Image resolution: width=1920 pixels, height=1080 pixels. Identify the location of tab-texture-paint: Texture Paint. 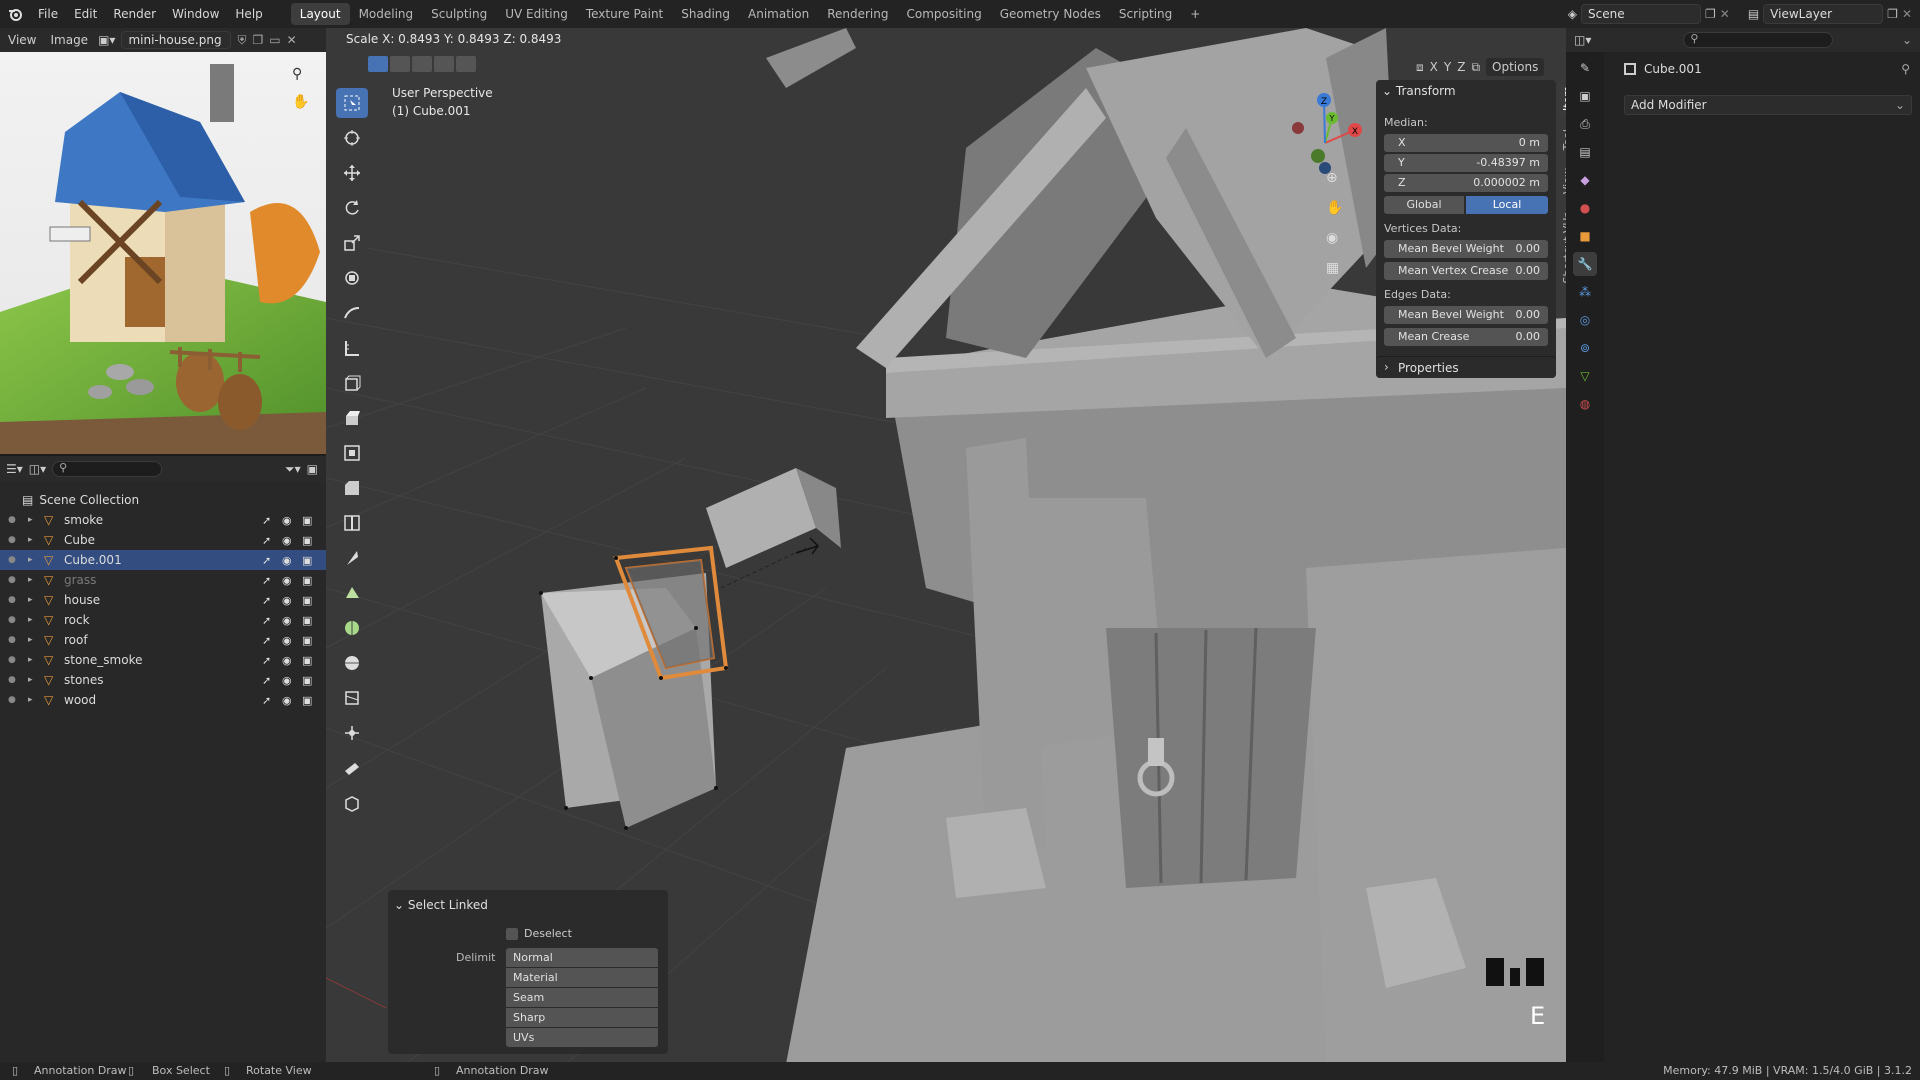
(624, 14).